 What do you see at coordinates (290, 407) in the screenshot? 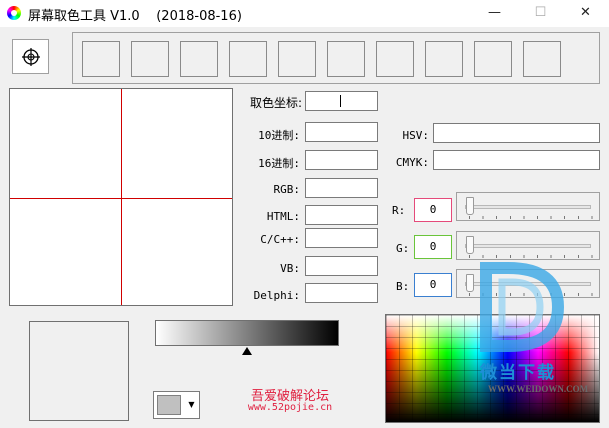
I see `forum-url-link: www.52pojie.cn` at bounding box center [290, 407].